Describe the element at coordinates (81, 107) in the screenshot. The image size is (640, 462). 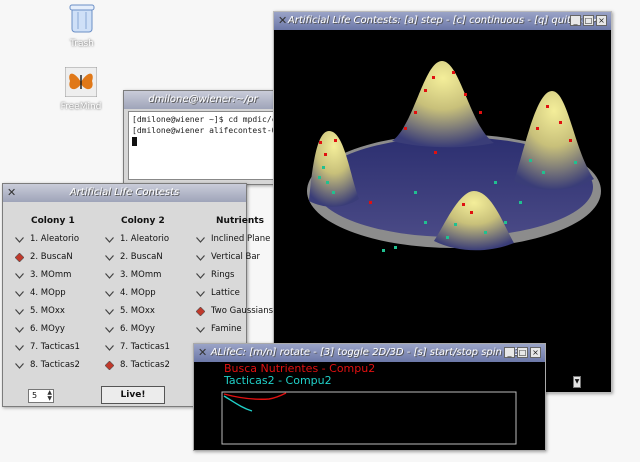
I see `freemind-label: FreeMind` at that location.